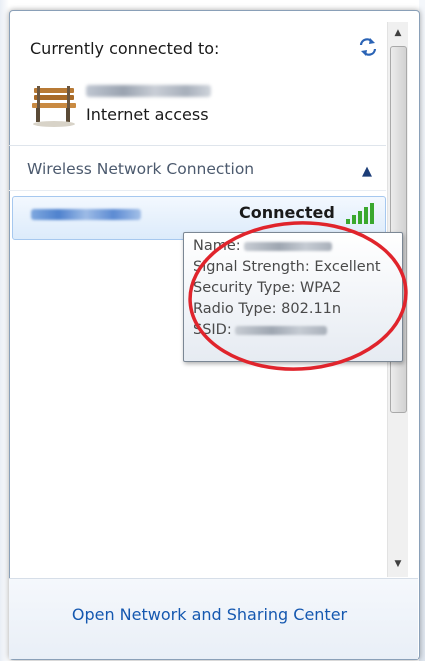 The image size is (425, 661). What do you see at coordinates (287, 246) in the screenshot?
I see `name-value-redacted` at bounding box center [287, 246].